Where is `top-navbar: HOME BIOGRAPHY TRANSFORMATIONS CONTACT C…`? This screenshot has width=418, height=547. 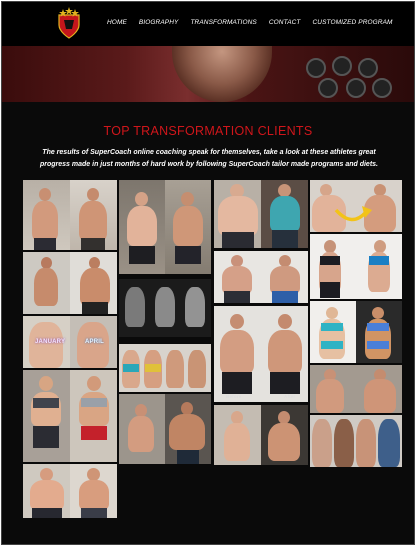 top-navbar: HOME BIOGRAPHY TRANSFORMATIONS CONTACT C… is located at coordinates (208, 24).